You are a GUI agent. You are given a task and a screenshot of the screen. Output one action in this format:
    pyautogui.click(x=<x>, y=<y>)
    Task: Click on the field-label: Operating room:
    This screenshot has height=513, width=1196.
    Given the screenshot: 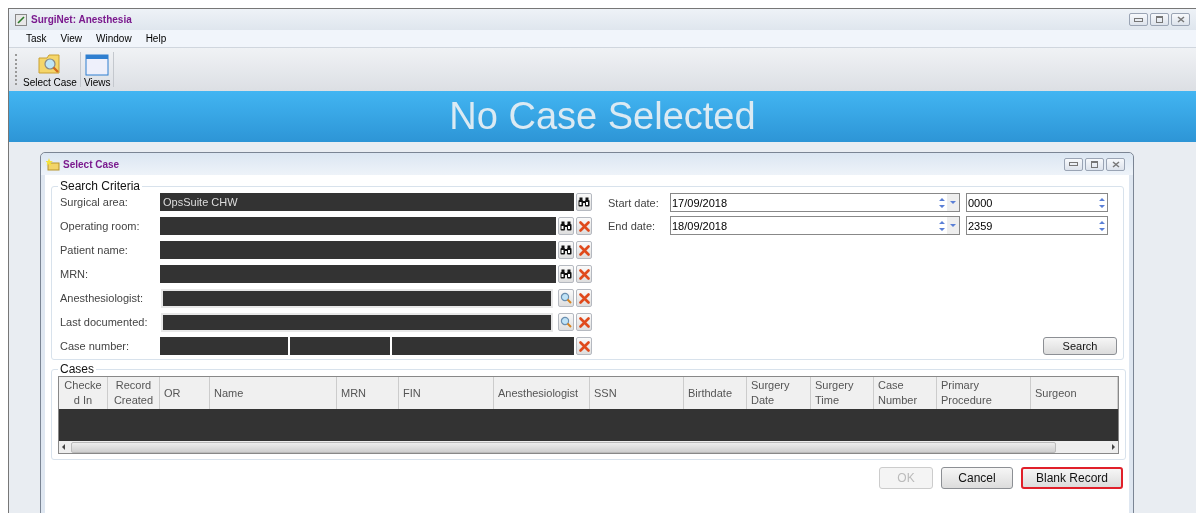 What is the action you would take?
    pyautogui.click(x=100, y=226)
    